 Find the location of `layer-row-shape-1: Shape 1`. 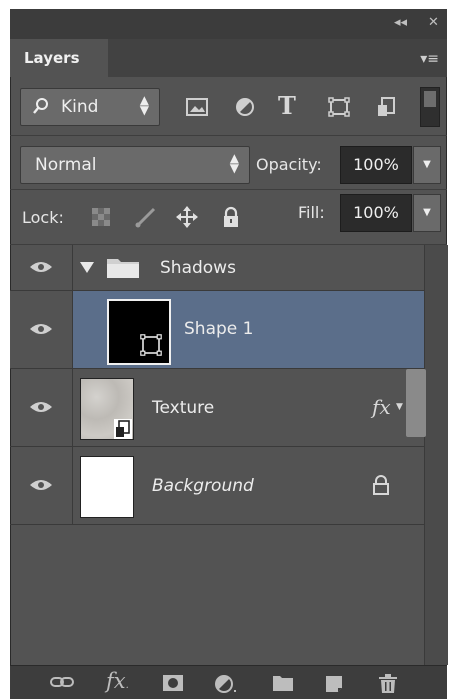

layer-row-shape-1: Shape 1 is located at coordinates (217, 330).